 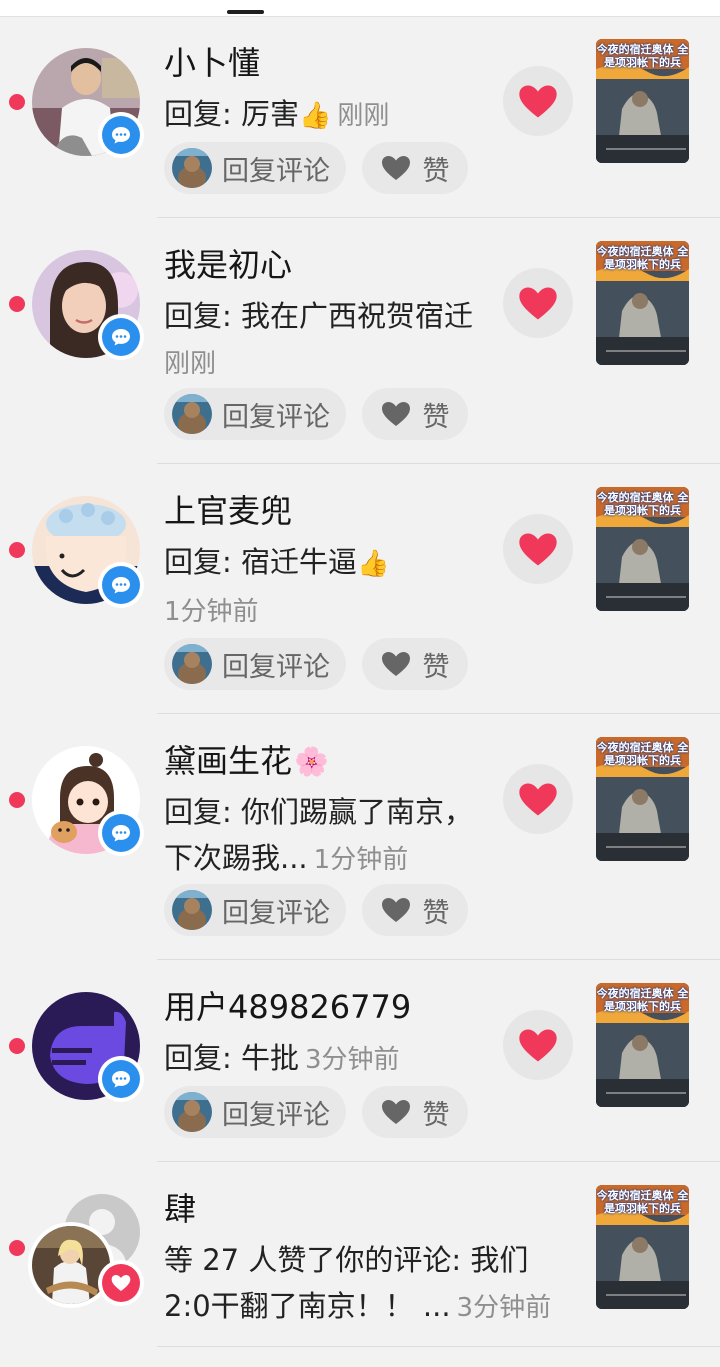 I want to click on user-name: 黛画生花🌸, so click(x=246, y=761).